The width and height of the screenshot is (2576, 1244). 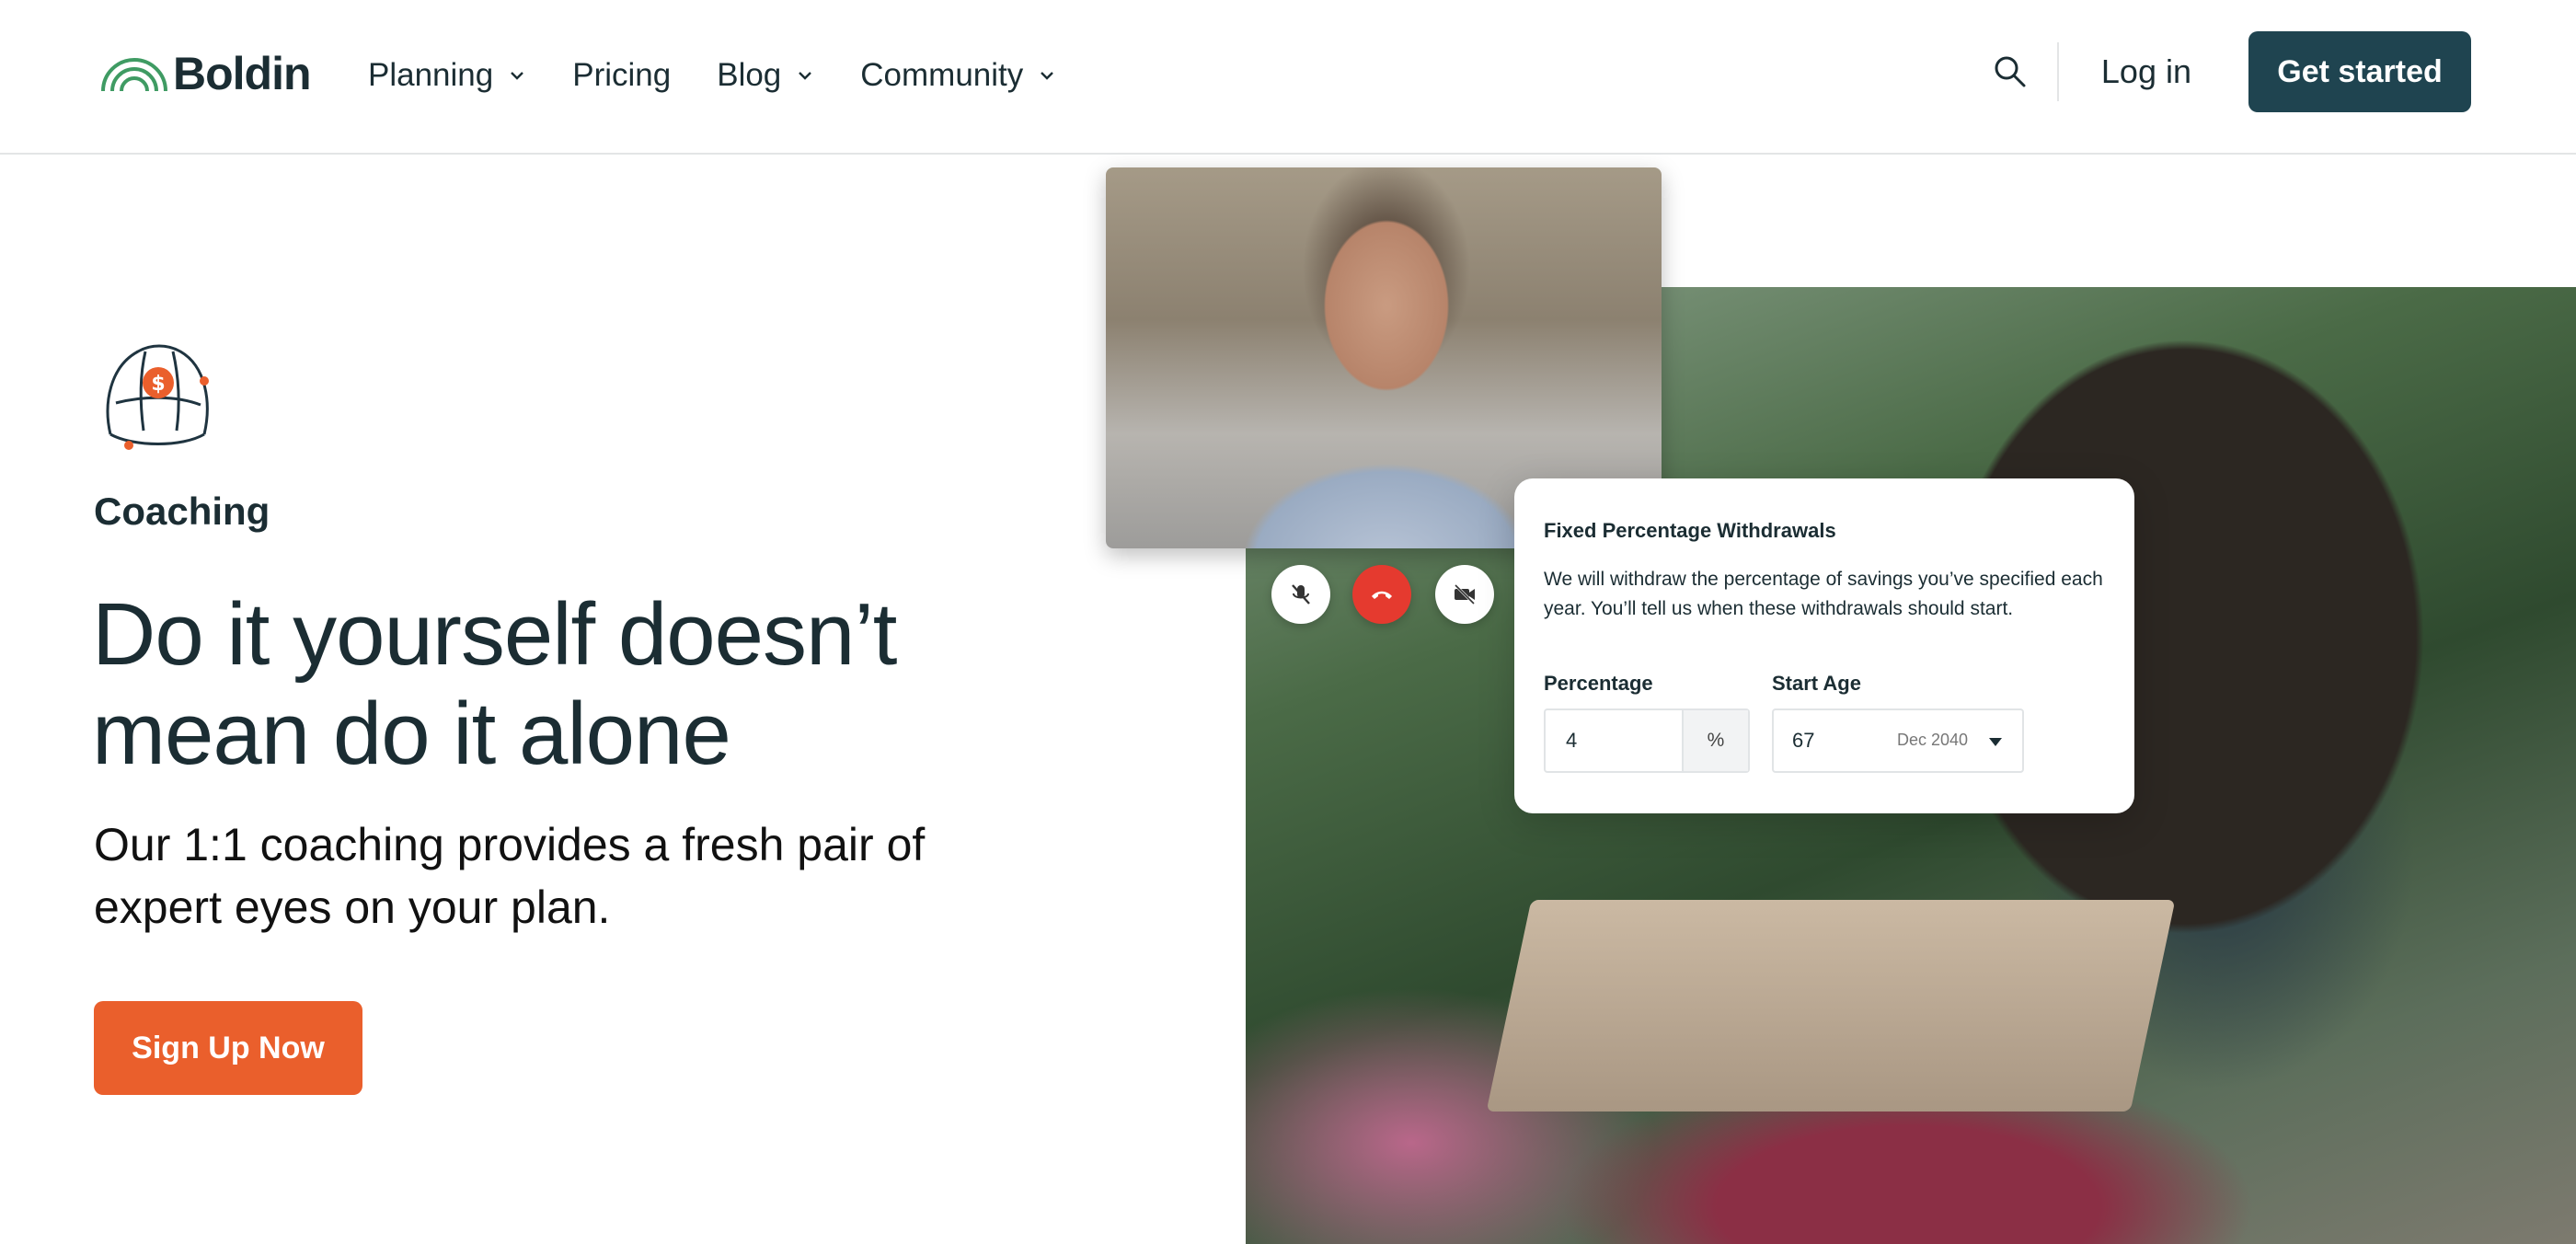 I want to click on nav-item-blog: Blog, so click(x=765, y=75).